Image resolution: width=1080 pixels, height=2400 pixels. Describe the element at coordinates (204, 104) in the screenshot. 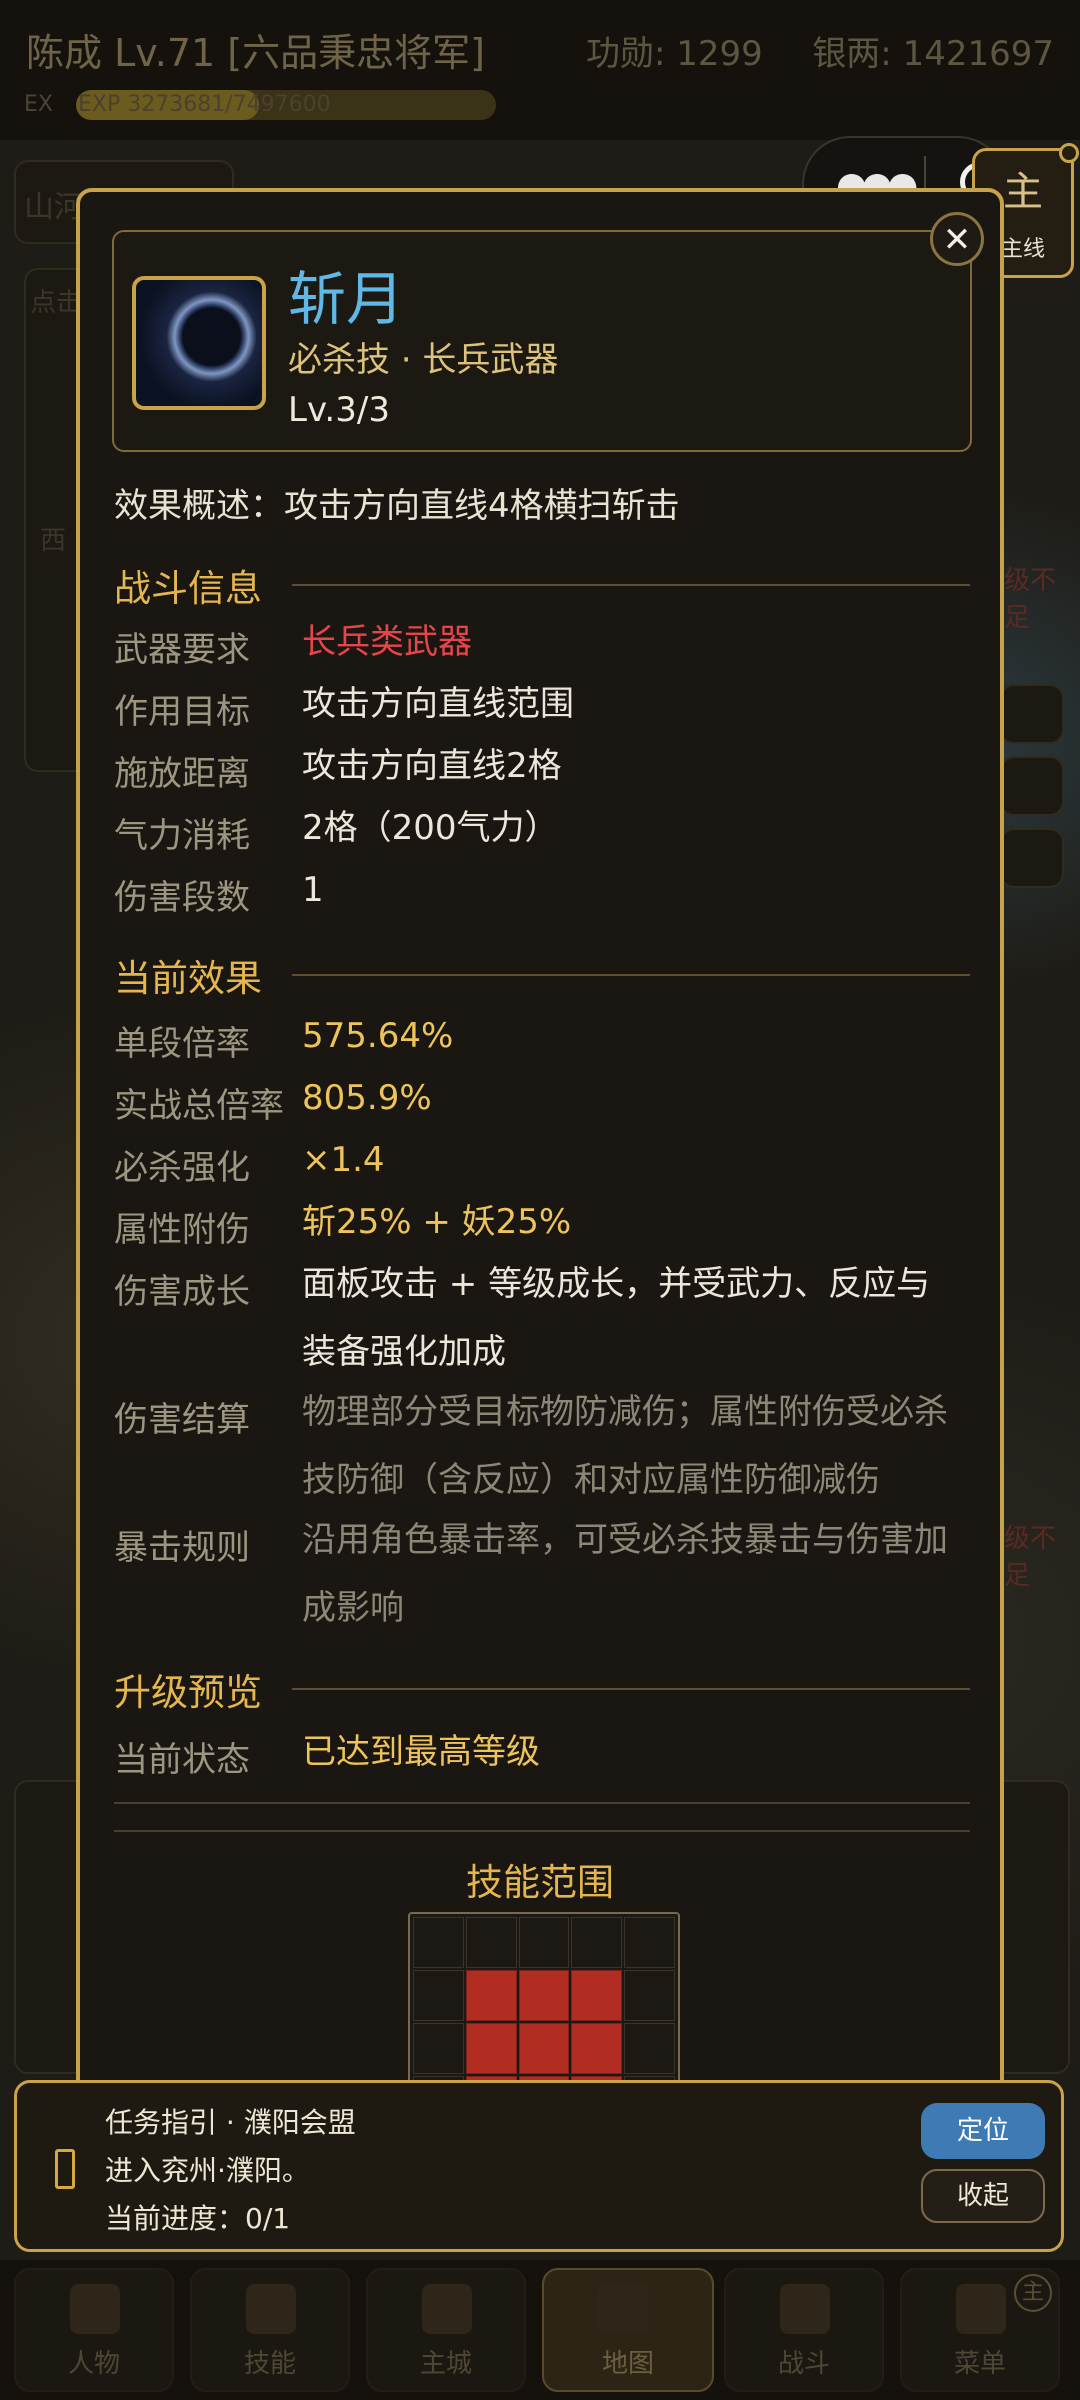

I see `exp-text: EXP 3273681/7497600` at that location.